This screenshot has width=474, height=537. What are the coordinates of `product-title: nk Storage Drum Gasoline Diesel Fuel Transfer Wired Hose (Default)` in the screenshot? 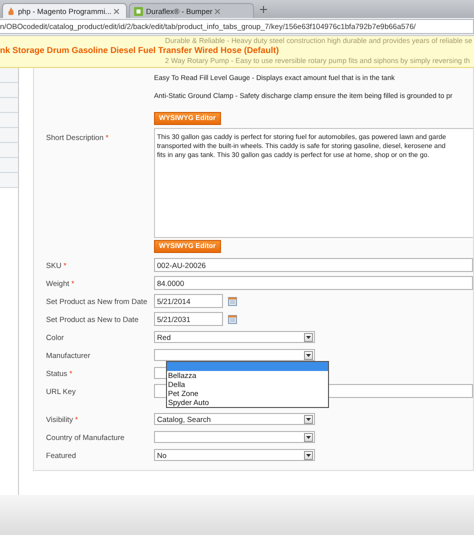 It's located at (140, 50).